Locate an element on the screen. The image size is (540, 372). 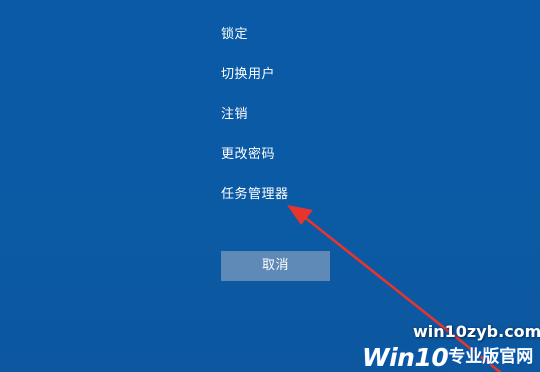
watermark-url: win10zyb.com is located at coordinates (476, 331).